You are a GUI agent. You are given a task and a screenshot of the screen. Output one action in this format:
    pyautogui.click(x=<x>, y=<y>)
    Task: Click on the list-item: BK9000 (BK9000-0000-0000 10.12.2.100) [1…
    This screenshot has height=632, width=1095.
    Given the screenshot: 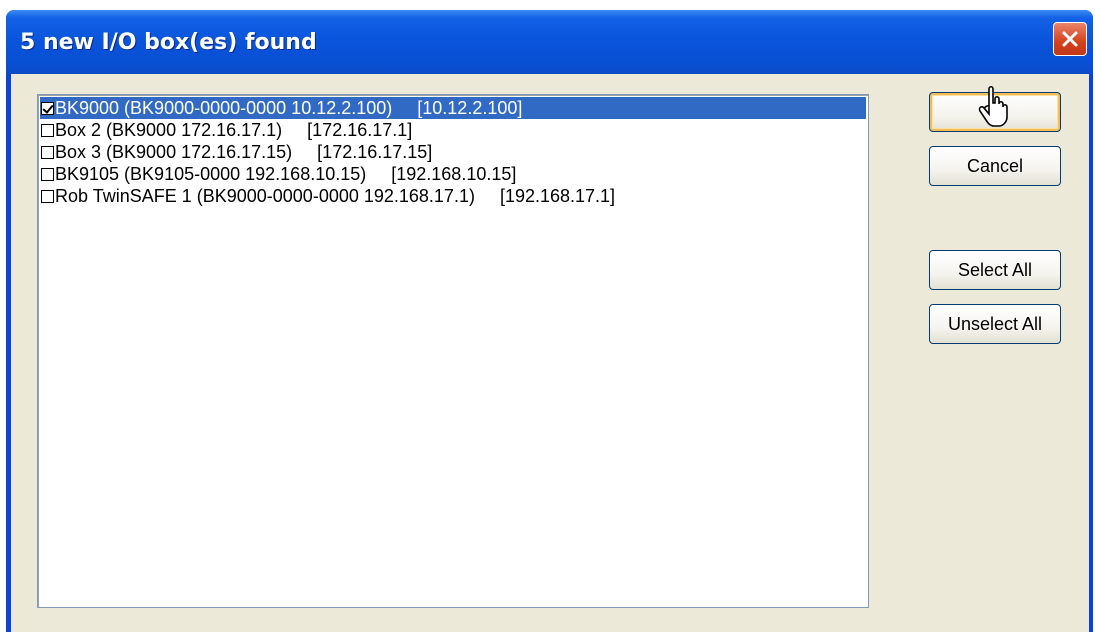 What is the action you would take?
    pyautogui.click(x=453, y=108)
    